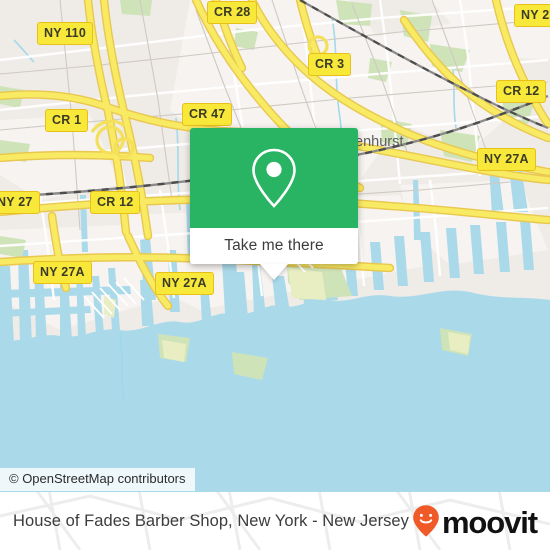  What do you see at coordinates (489, 522) in the screenshot?
I see `moovit-wordmark: moovit` at bounding box center [489, 522].